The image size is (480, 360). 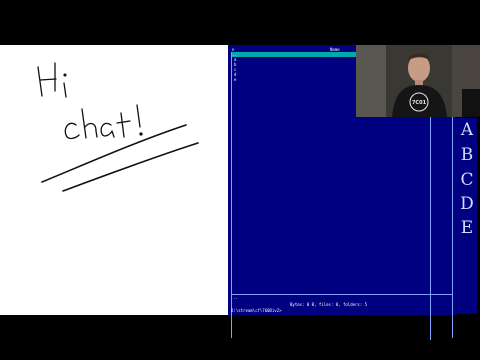 I want to click on shirt-logo-text: 7C01, so click(x=419, y=103).